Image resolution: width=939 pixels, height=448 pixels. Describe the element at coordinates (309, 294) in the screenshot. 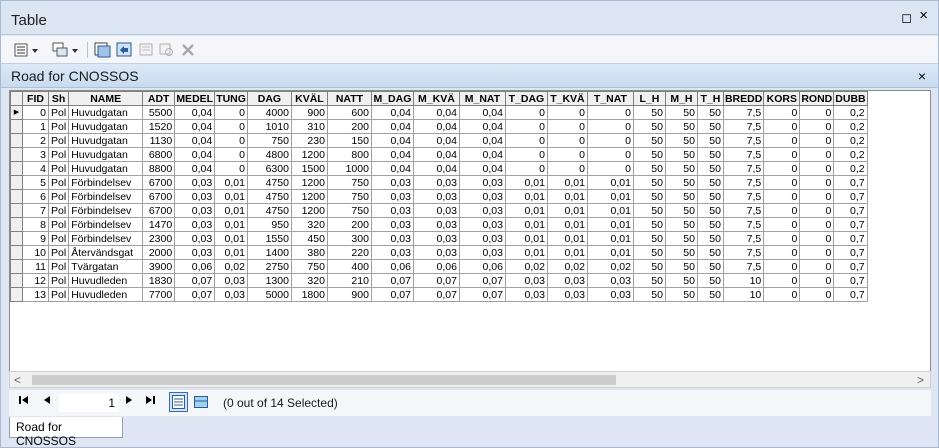

I see `table-cell: 1800` at that location.